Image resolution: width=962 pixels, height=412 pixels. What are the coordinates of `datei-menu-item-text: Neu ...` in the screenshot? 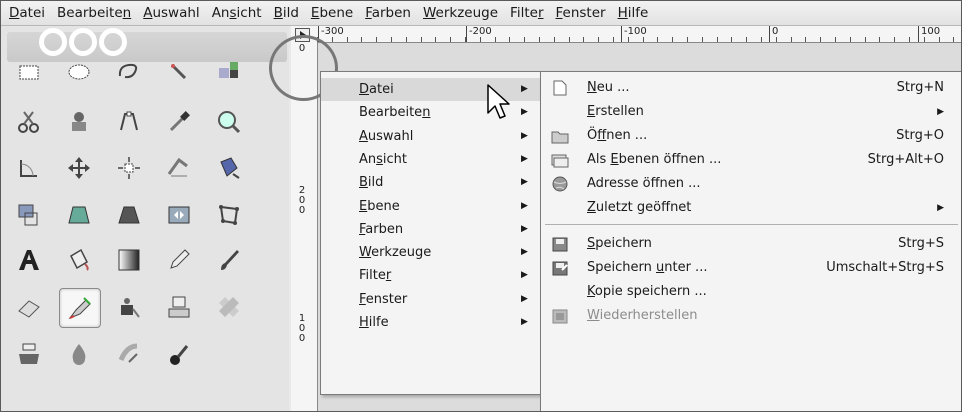 It's located at (608, 87).